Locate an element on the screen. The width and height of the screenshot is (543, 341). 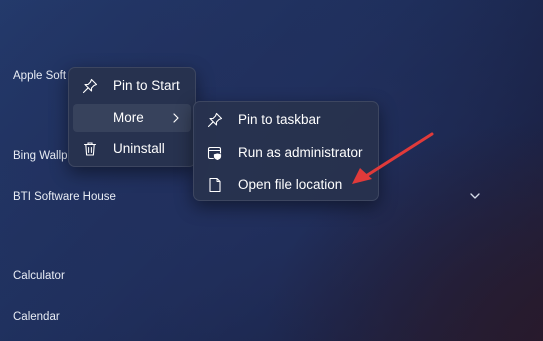
app-item-calculator: Calculator is located at coordinates (39, 276).